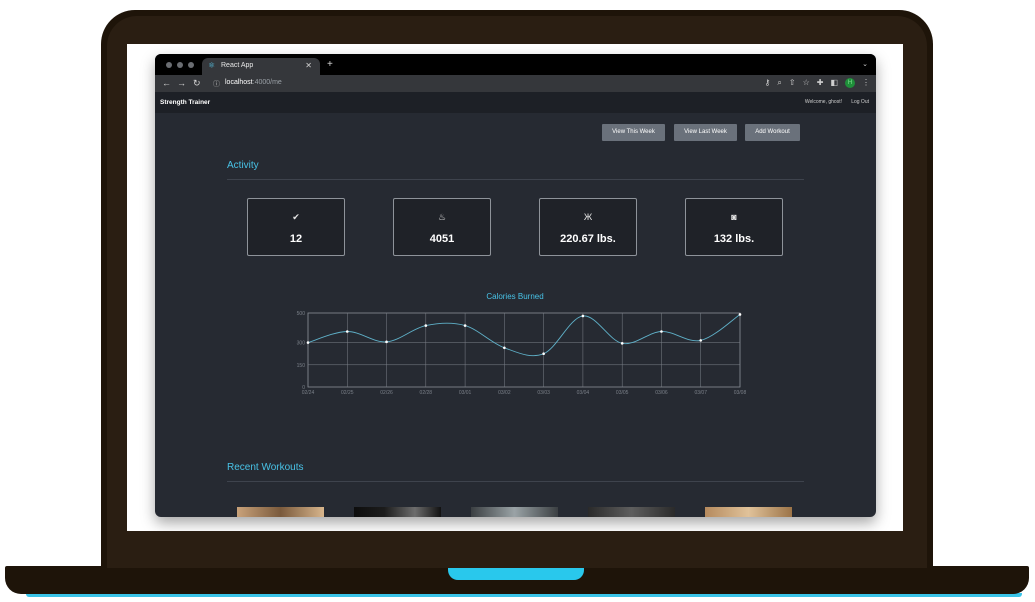 The height and width of the screenshot is (602, 1035). What do you see at coordinates (386, 393) in the screenshot?
I see `x-tick-label: 02/26` at bounding box center [386, 393].